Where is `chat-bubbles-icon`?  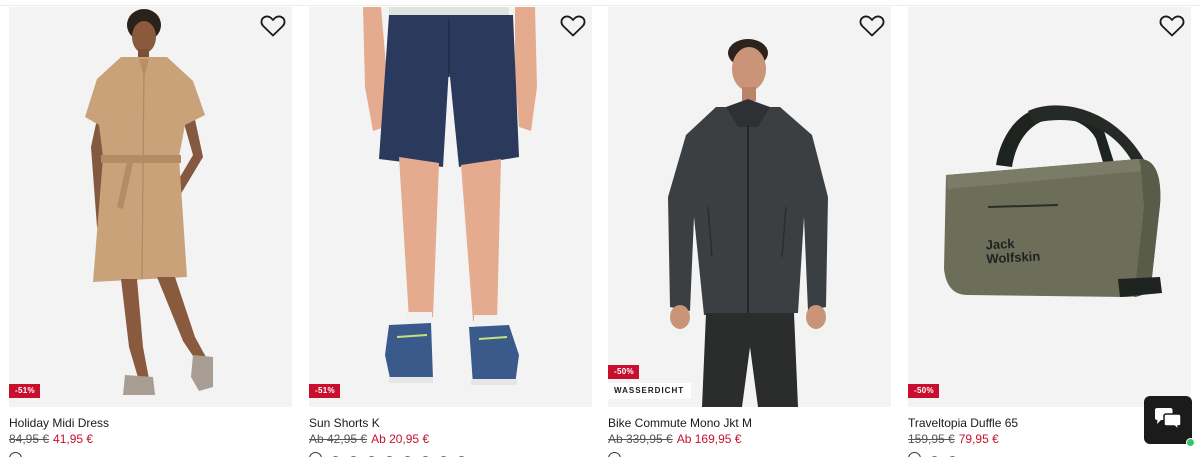
chat-bubbles-icon is located at coordinates (1168, 420).